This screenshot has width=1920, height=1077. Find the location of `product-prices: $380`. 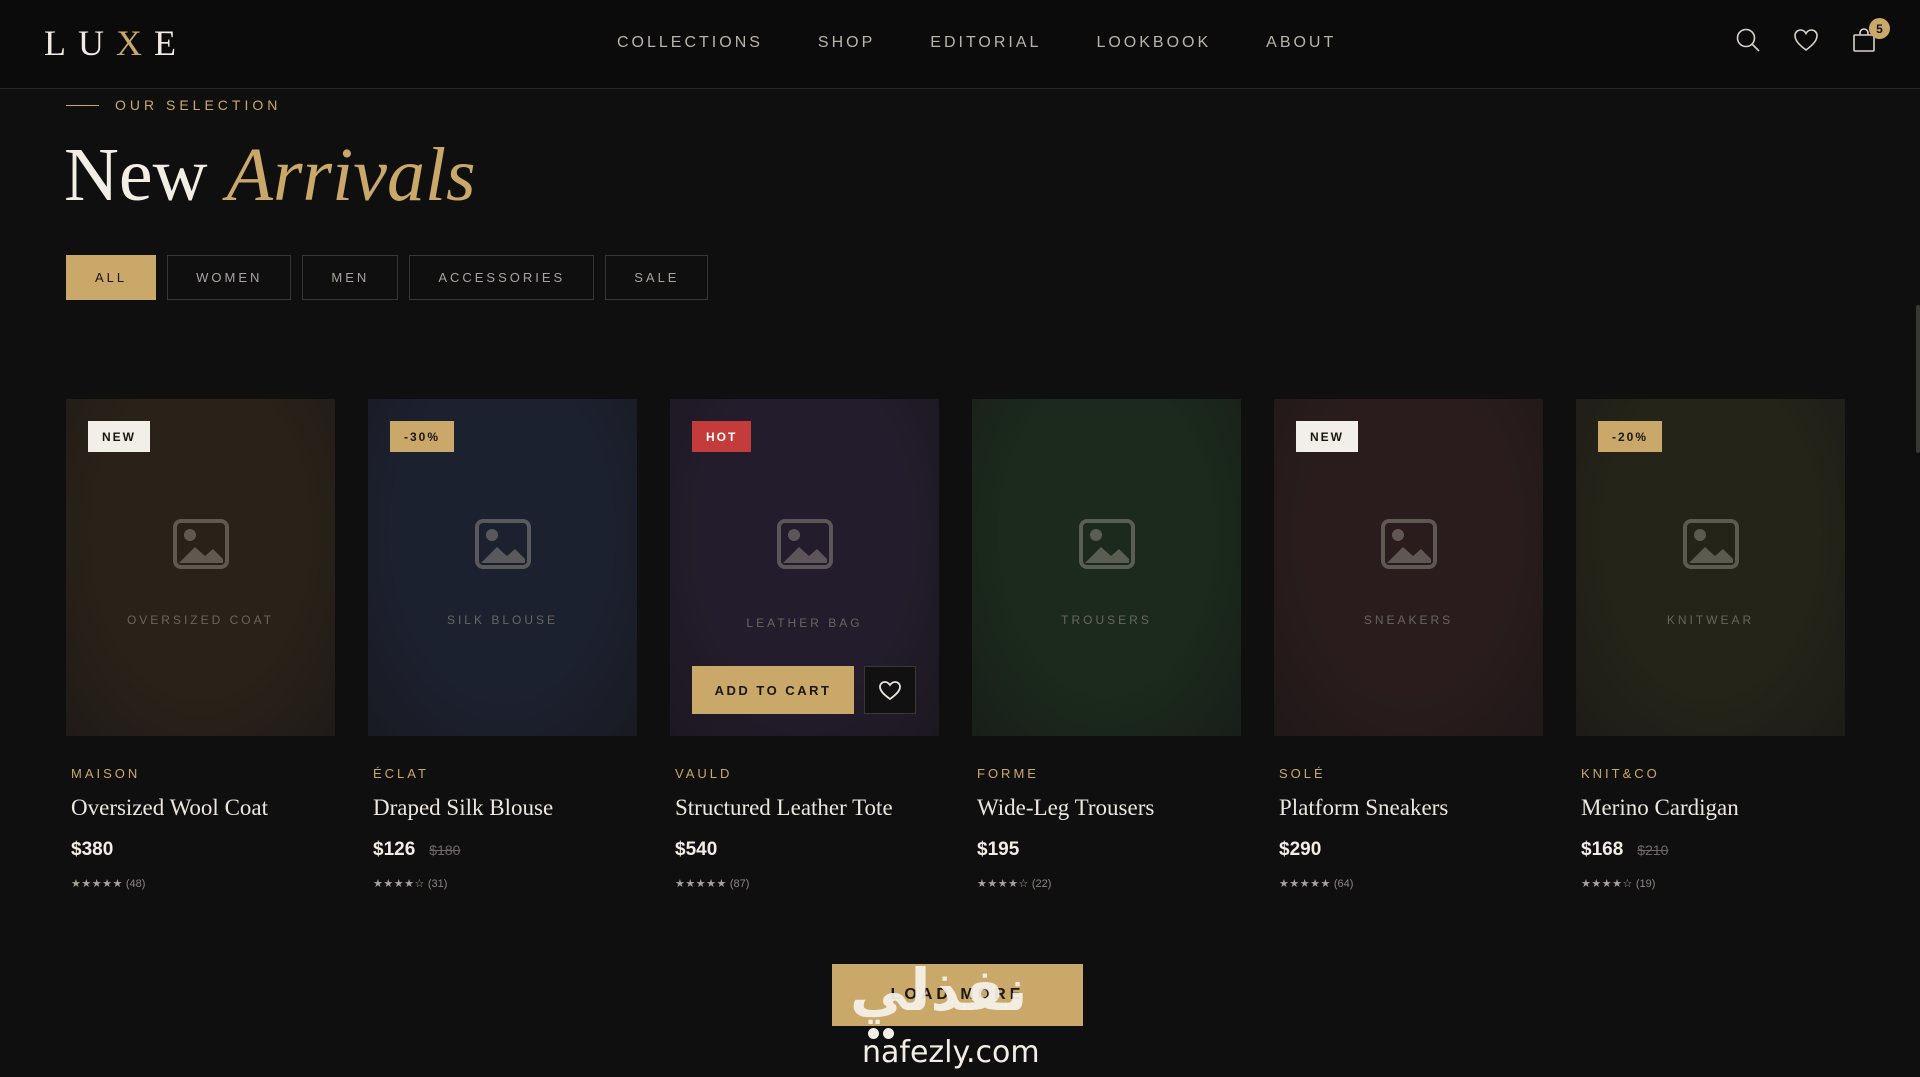

product-prices: $380 is located at coordinates (203, 850).